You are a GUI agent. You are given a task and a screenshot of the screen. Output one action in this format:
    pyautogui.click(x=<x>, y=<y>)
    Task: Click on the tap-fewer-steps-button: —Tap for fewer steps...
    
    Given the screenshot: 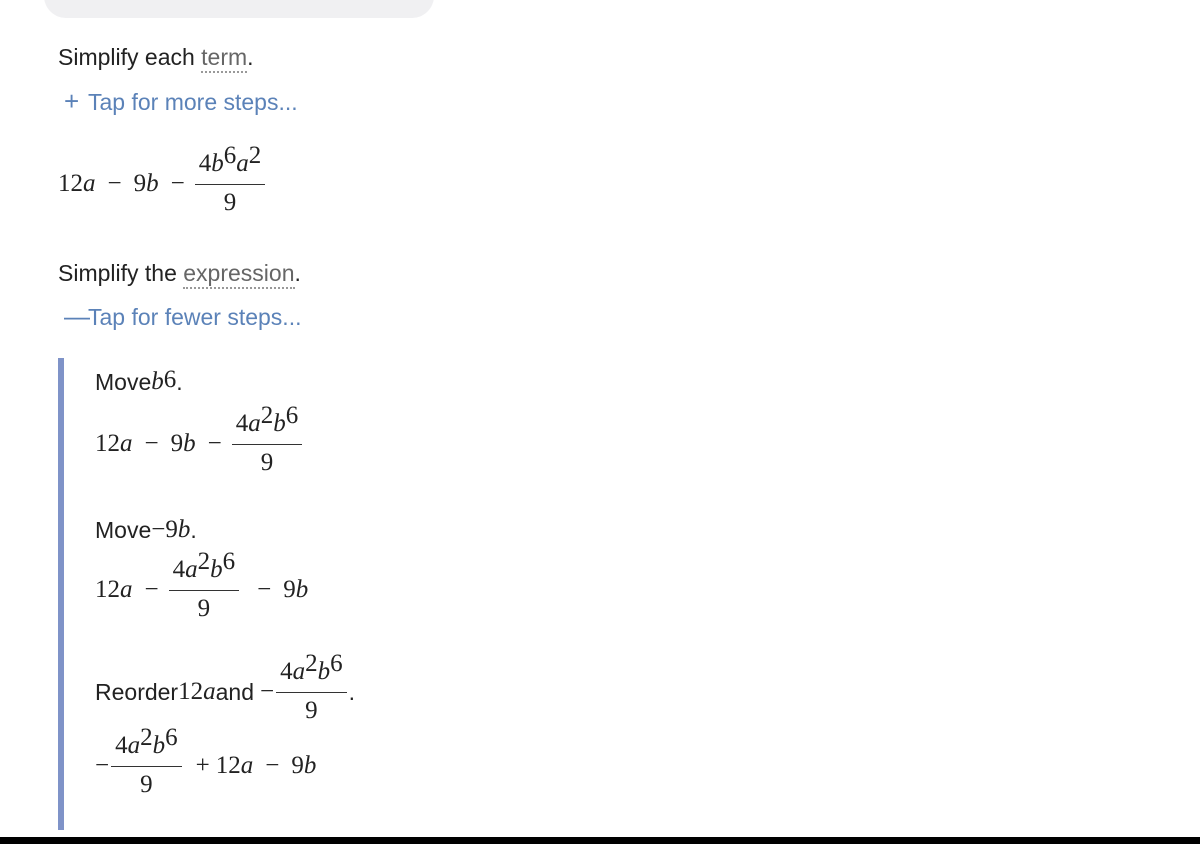 What is the action you would take?
    pyautogui.click(x=182, y=316)
    